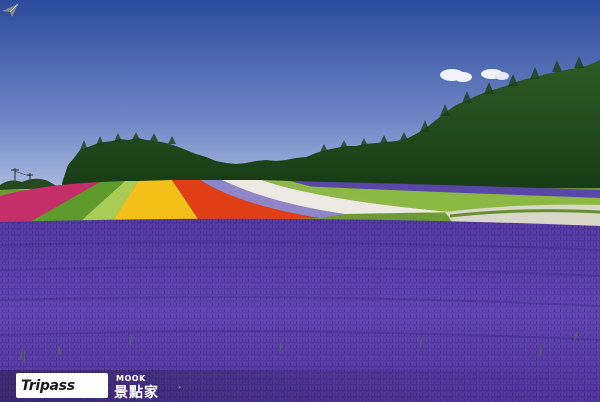 This screenshot has width=600, height=402. What do you see at coordinates (10, 10) in the screenshot?
I see `airplane-icon` at bounding box center [10, 10].